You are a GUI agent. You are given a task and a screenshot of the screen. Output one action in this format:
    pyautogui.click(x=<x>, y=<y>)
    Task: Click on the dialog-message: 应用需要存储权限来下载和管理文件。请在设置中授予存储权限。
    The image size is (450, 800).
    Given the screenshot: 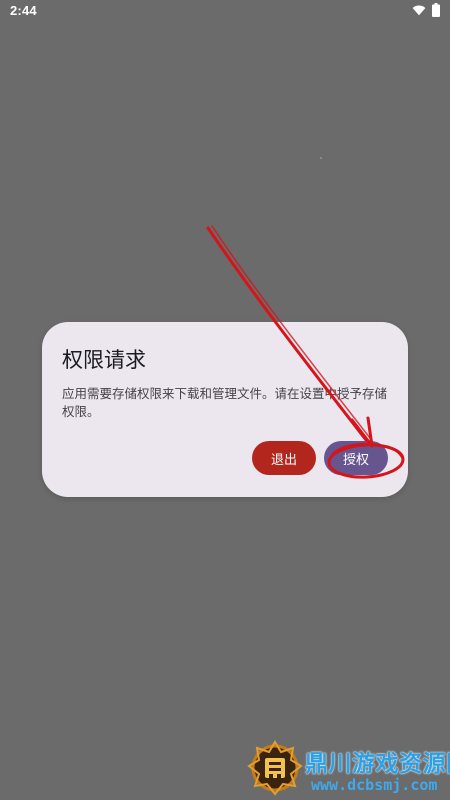 What is the action you would take?
    pyautogui.click(x=225, y=402)
    